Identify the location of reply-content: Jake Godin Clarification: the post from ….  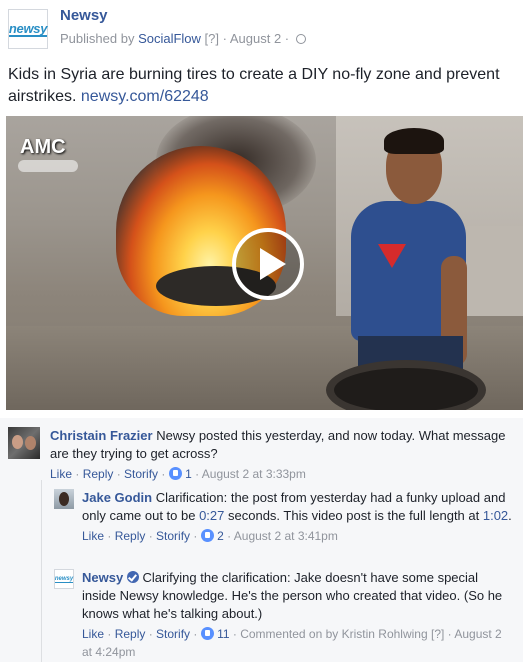
(298, 517).